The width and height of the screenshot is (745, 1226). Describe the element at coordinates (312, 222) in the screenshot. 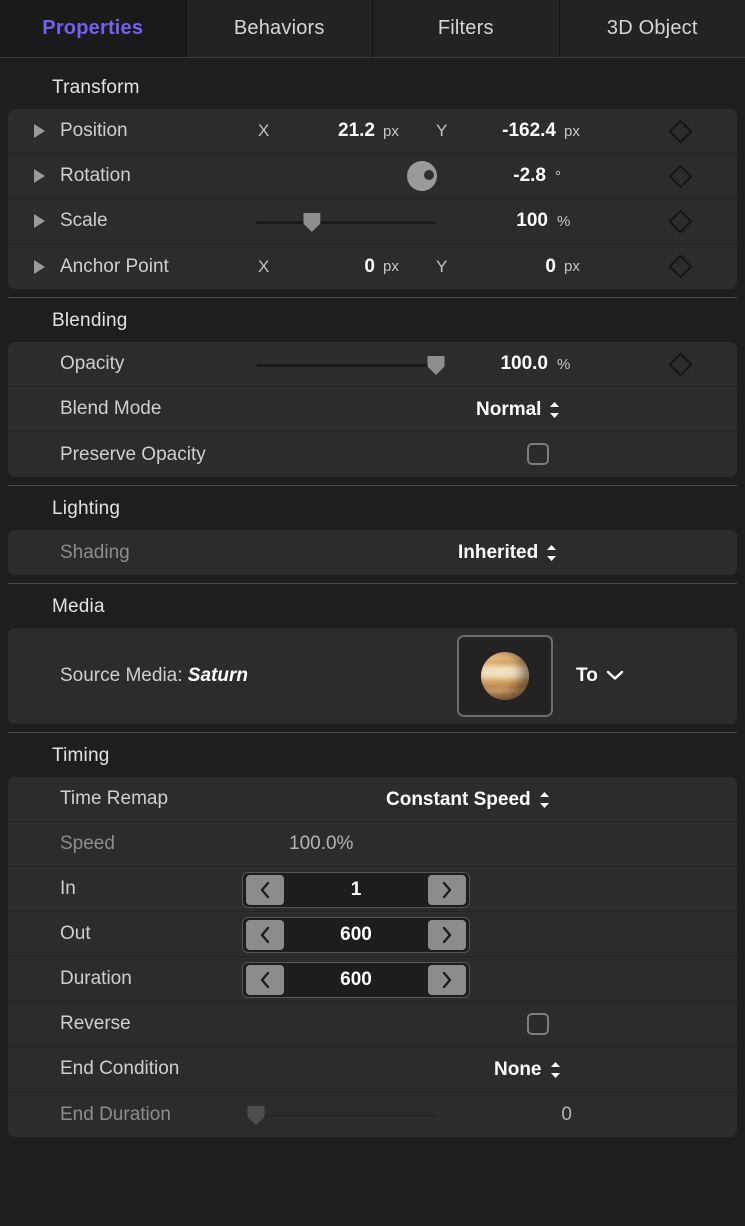

I see `scale-slider-thumb` at that location.